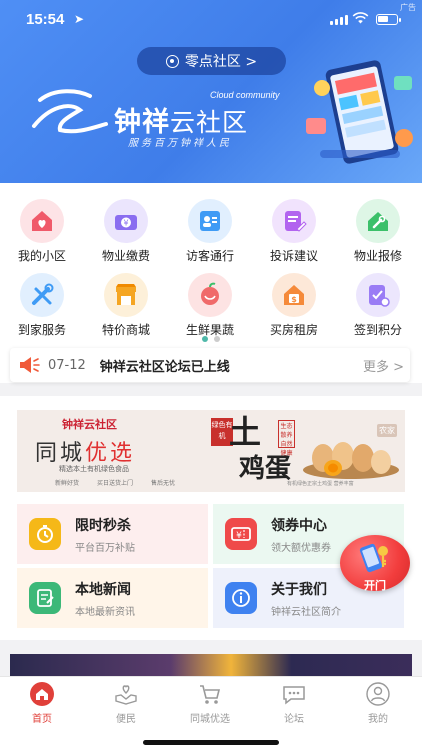 The height and width of the screenshot is (750, 422). Describe the element at coordinates (180, 143) in the screenshot. I see `brand-slogan: 服务百万钟祥人民` at that location.